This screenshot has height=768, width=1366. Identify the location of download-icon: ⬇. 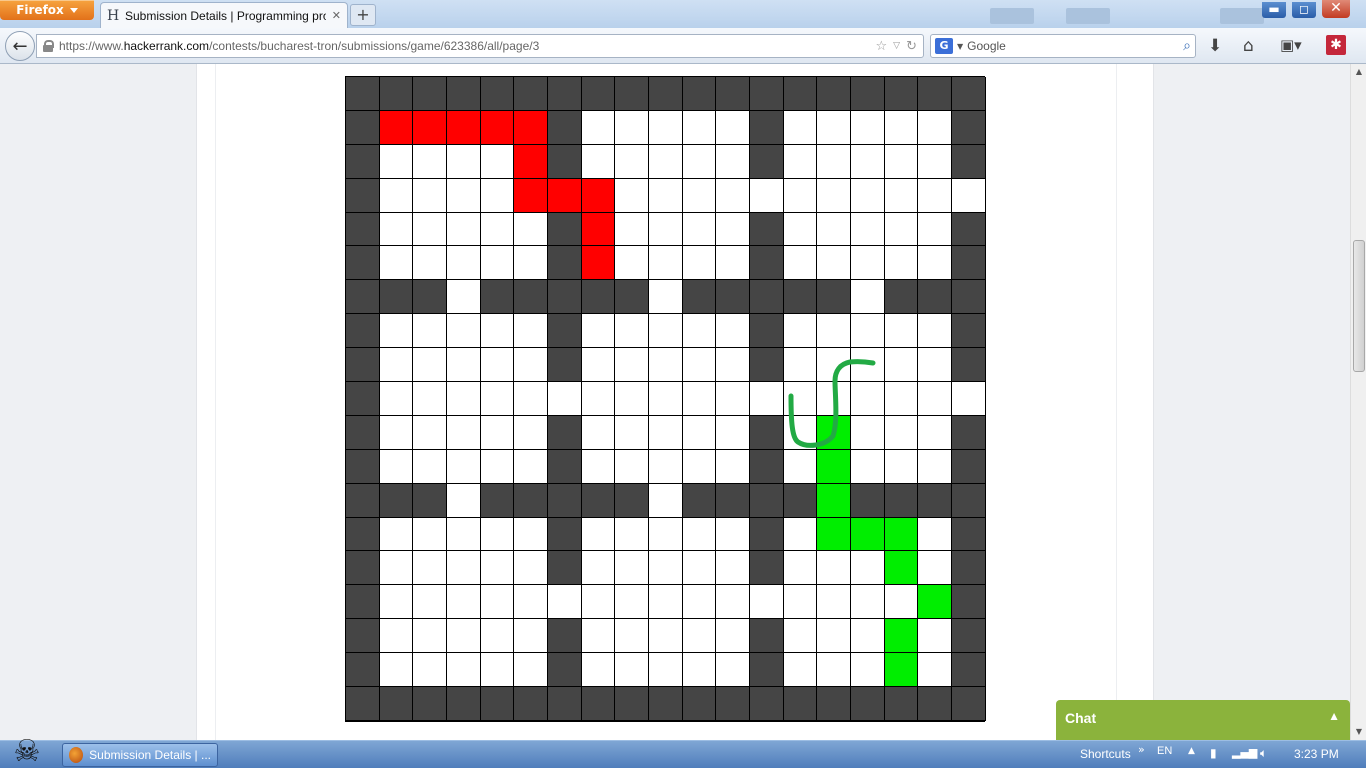
(1215, 46).